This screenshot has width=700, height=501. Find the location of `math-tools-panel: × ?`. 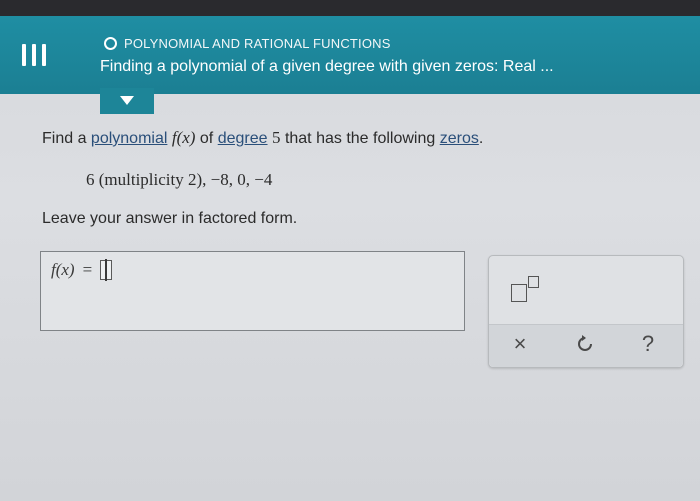

math-tools-panel: × ? is located at coordinates (586, 311).